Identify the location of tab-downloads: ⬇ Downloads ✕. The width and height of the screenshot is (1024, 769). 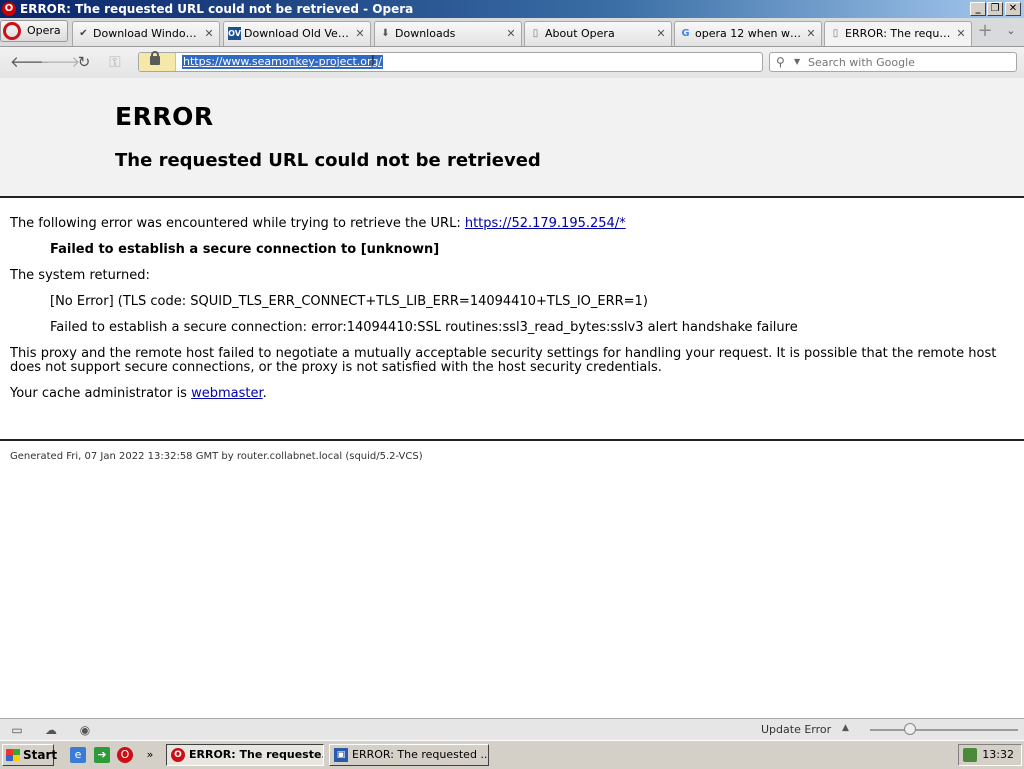
(448, 33).